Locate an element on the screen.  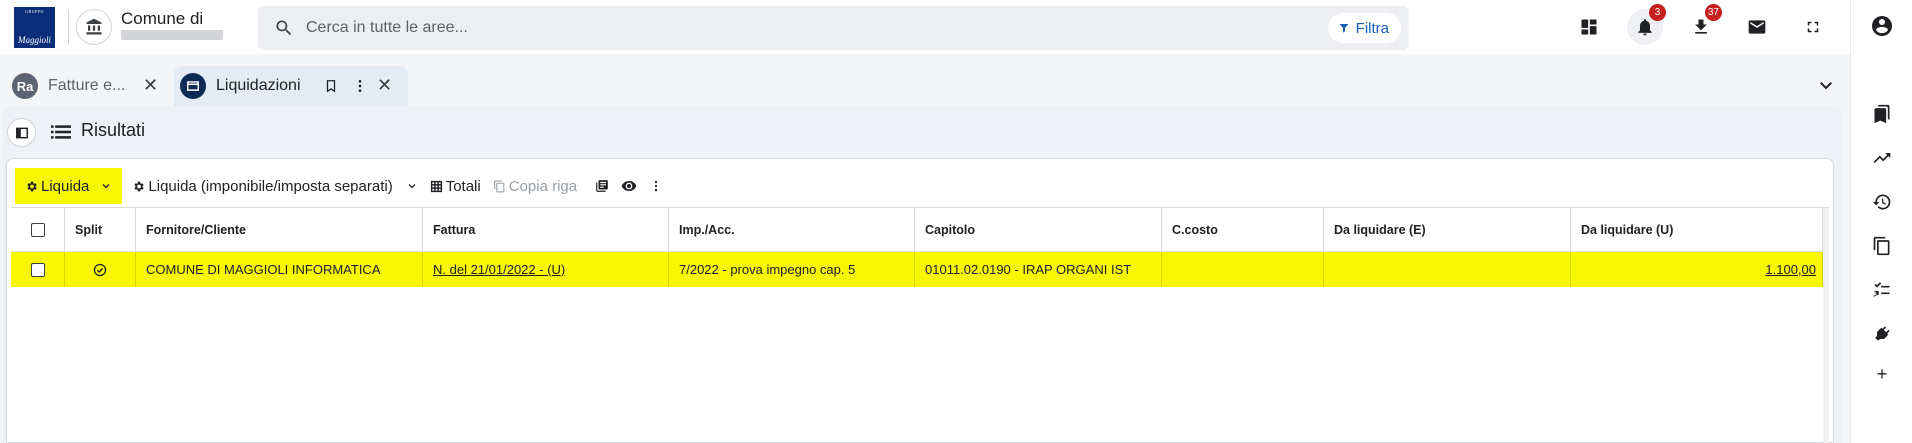
column-header: Da liquidare (U) is located at coordinates (1697, 229).